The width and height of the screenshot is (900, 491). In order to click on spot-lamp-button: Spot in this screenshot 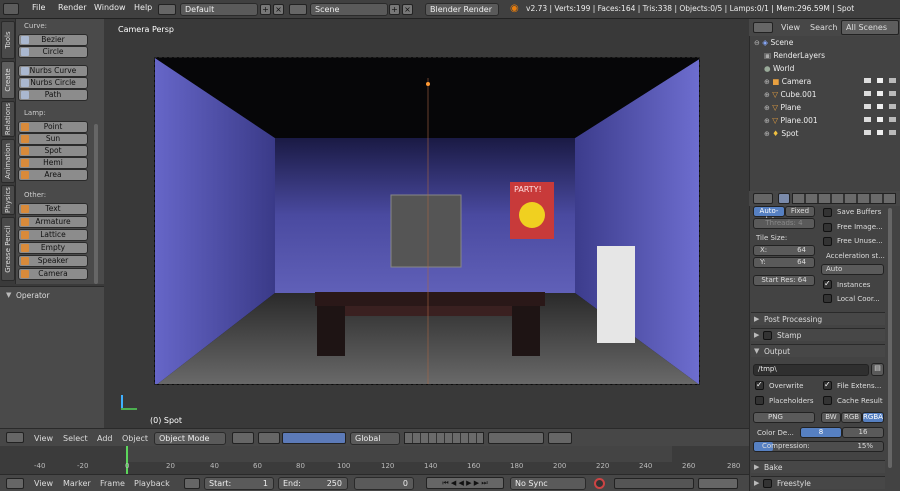, I will do `click(53, 151)`.